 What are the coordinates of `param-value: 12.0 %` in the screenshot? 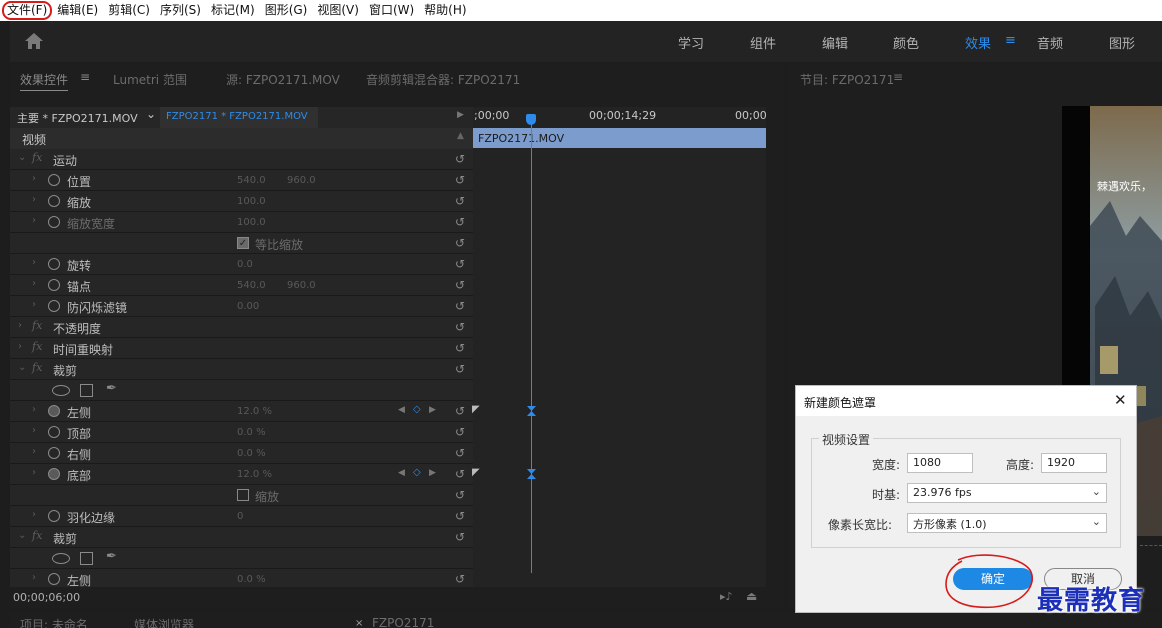 It's located at (254, 411).